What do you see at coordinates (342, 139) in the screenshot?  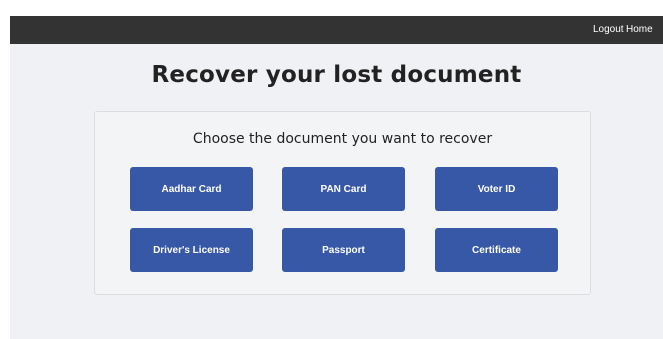 I see `card-subtitle: Choose the document you want to recover` at bounding box center [342, 139].